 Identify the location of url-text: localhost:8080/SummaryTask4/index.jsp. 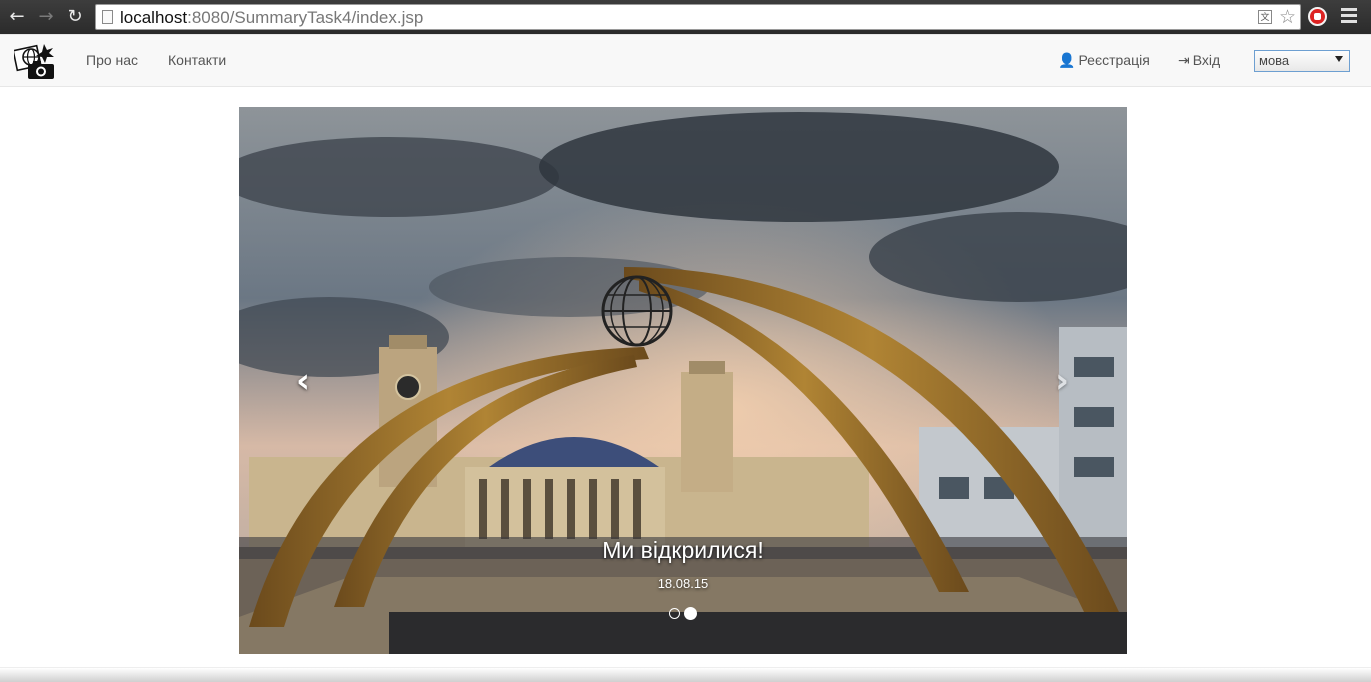
(271, 18).